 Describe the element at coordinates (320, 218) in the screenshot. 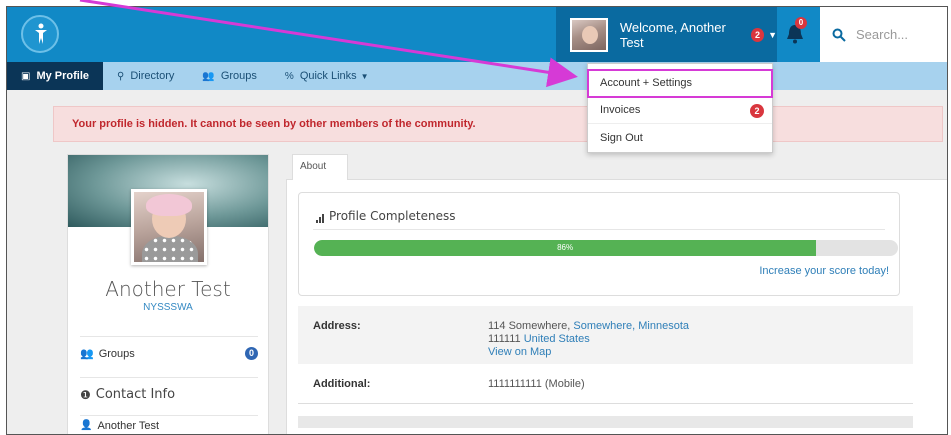

I see `signal-bars-icon` at that location.